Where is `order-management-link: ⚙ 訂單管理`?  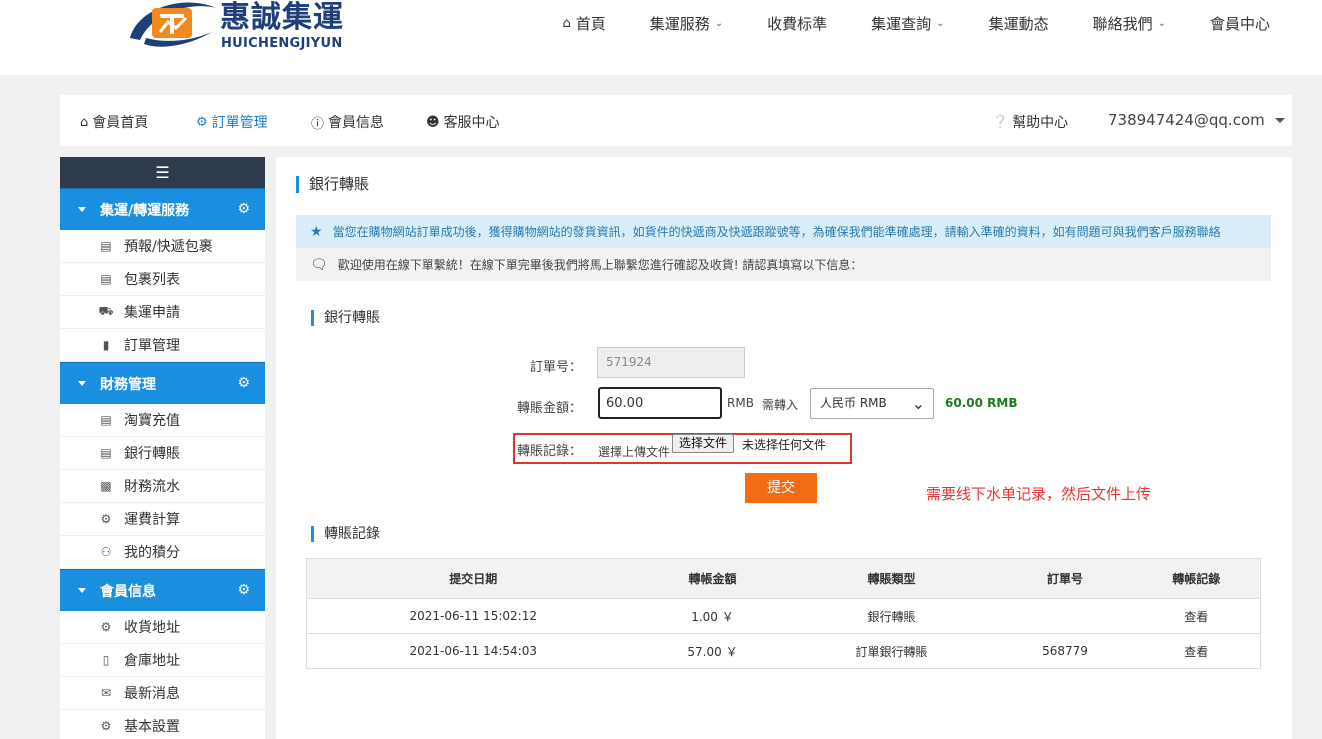 order-management-link: ⚙ 訂單管理 is located at coordinates (232, 122).